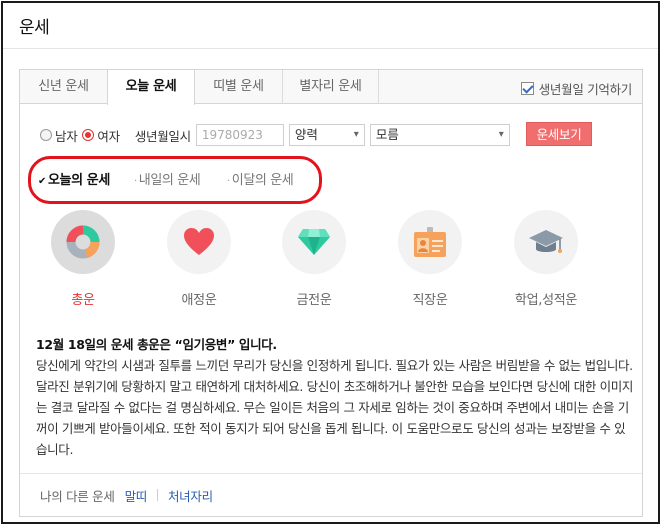 The width and height of the screenshot is (661, 525). Describe the element at coordinates (199, 300) in the screenshot. I see `category-love-label: 애정운` at that location.